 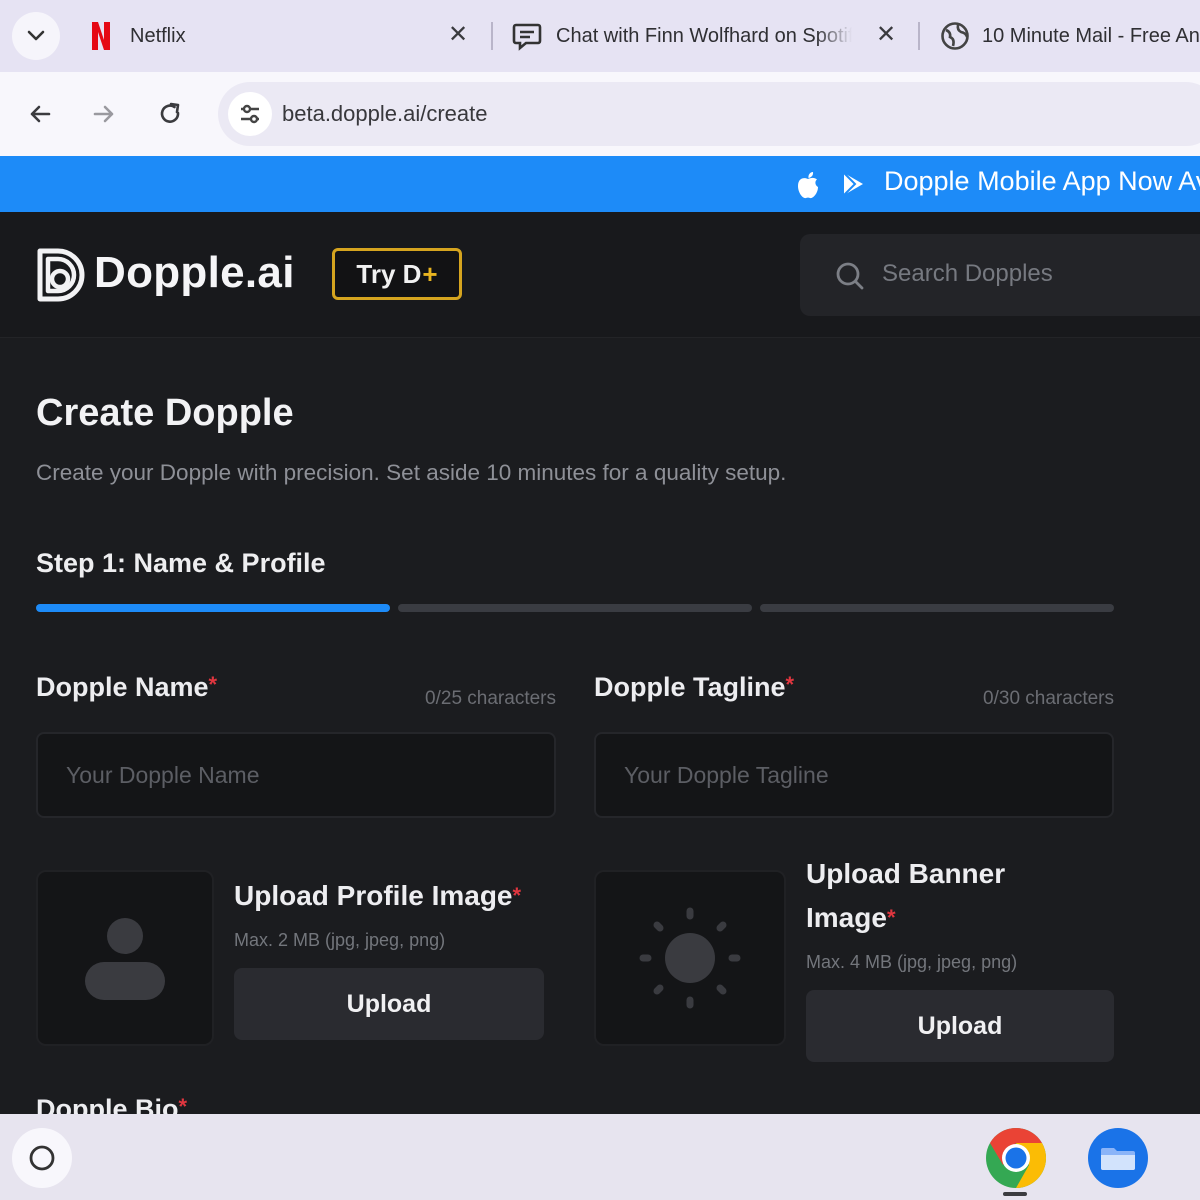 I want to click on try-dplus-label: Try D, so click(x=389, y=273).